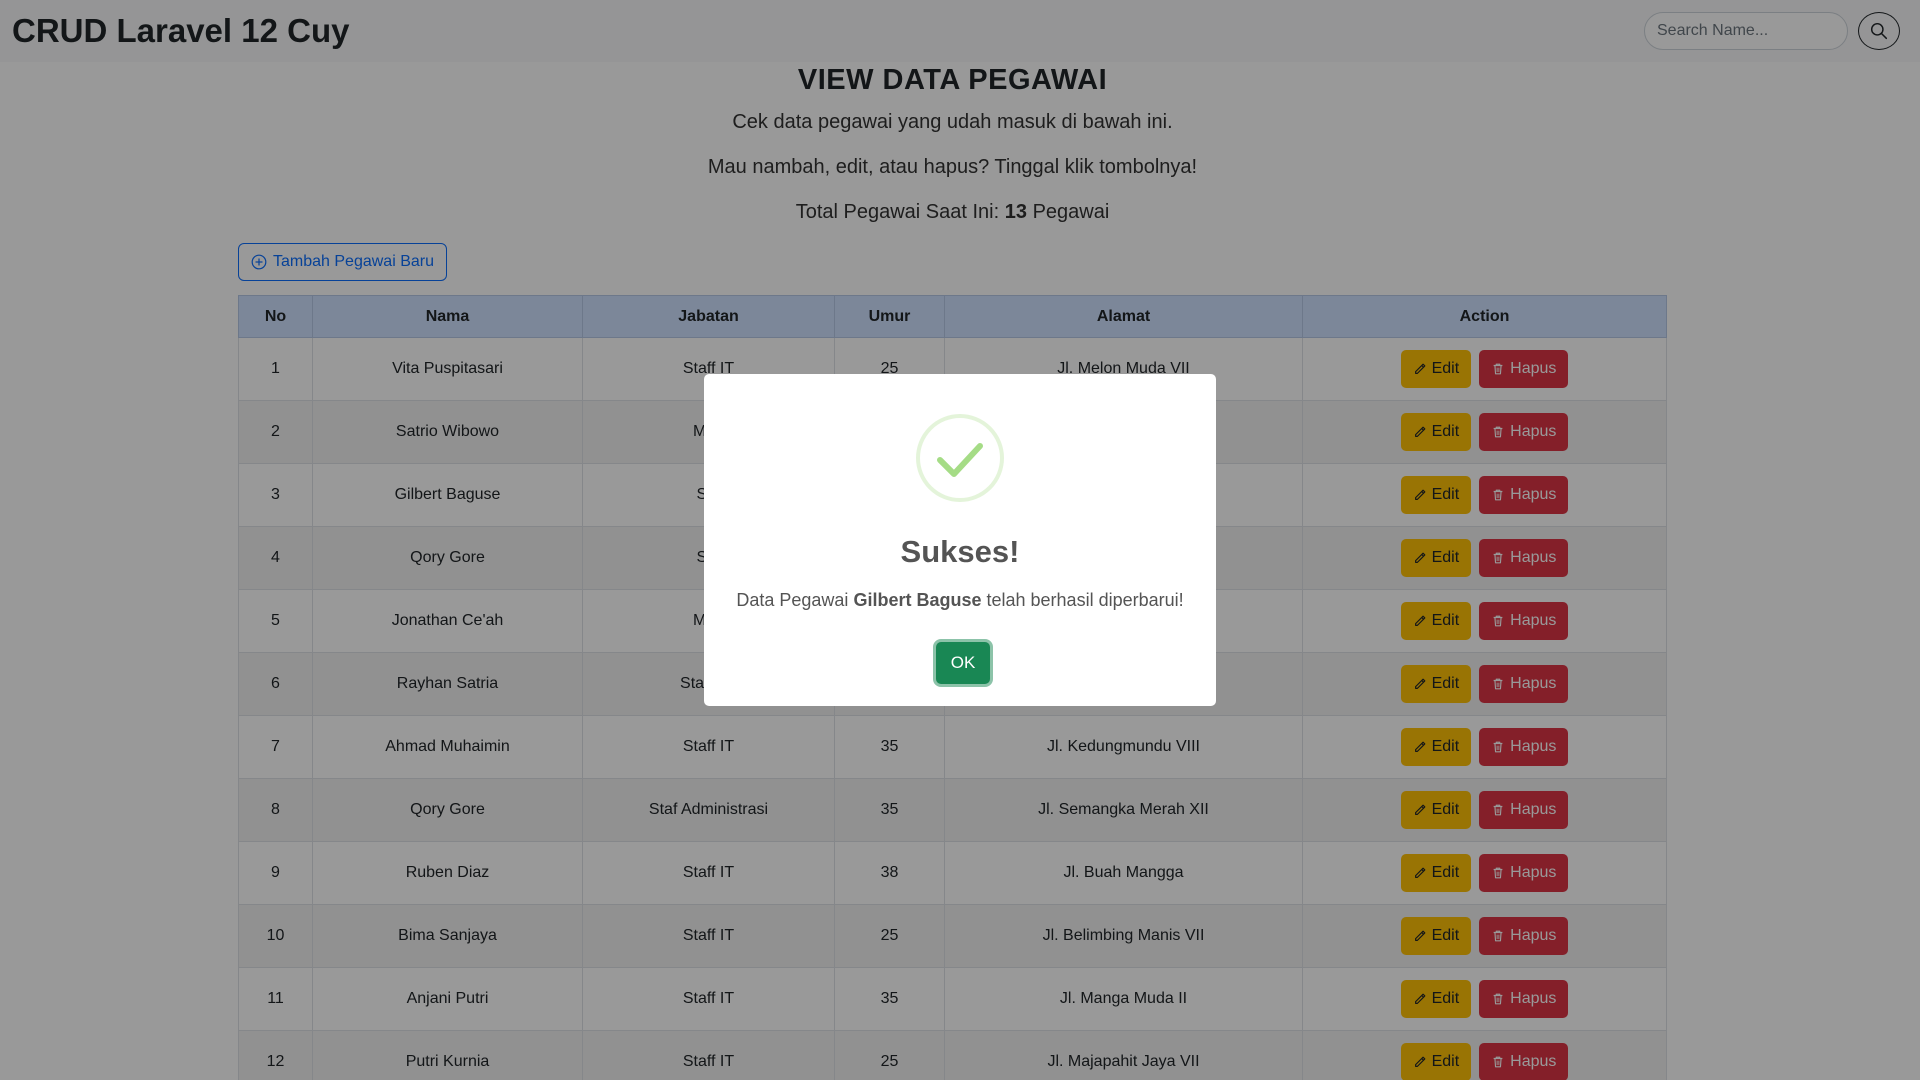  Describe the element at coordinates (917, 600) in the screenshot. I see `modal-employee-name: Gilbert Baguse` at that location.